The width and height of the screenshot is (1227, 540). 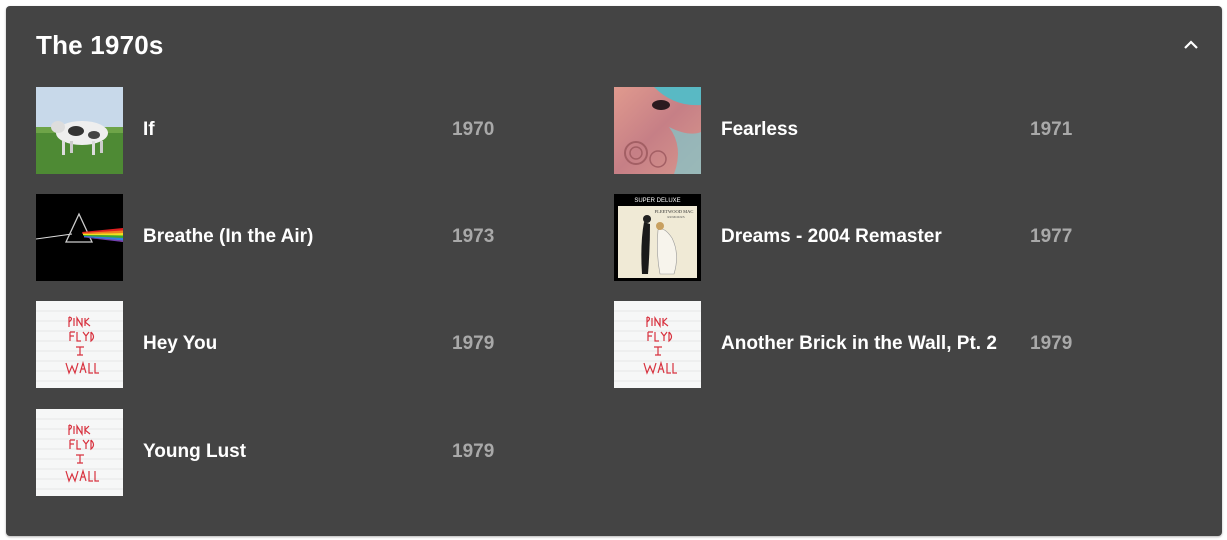 I want to click on track-title: Dreams - 2004 Remaster, so click(x=831, y=236).